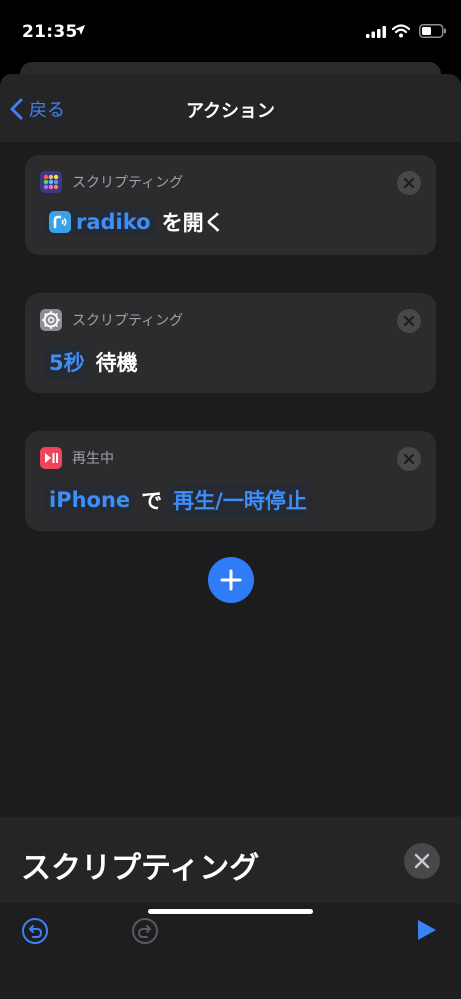  What do you see at coordinates (51, 320) in the screenshot?
I see `gear-icon` at bounding box center [51, 320].